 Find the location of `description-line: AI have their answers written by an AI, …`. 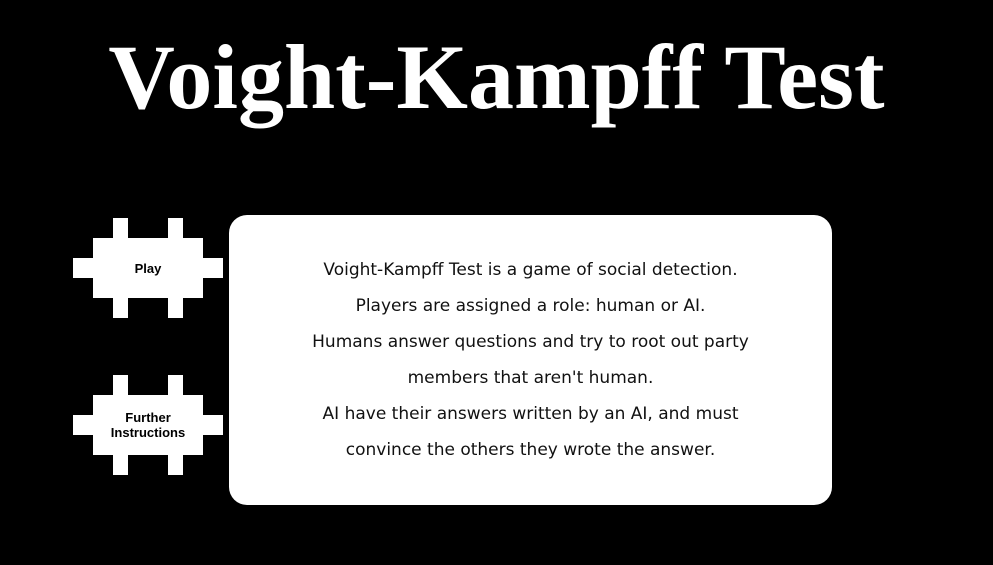

description-line: AI have their answers written by an AI, … is located at coordinates (530, 414).